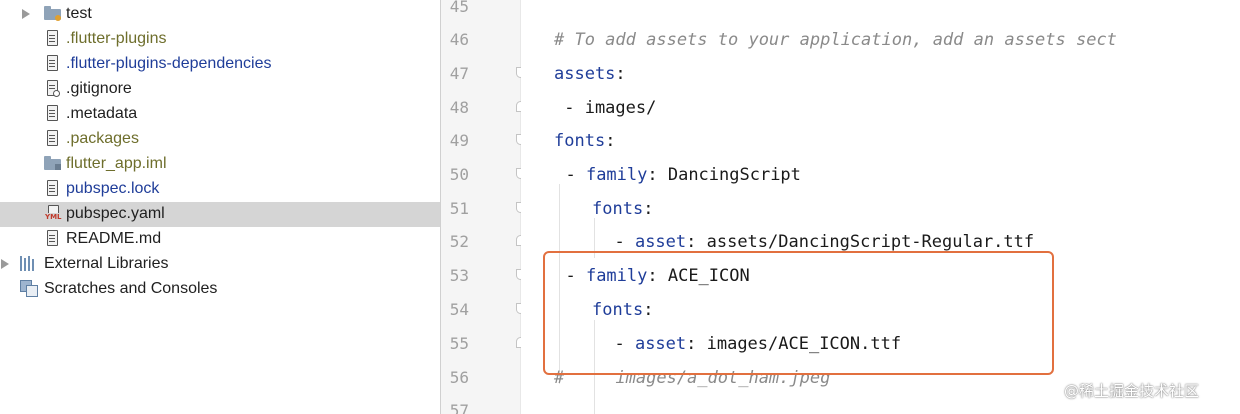  I want to click on line-number: 56, so click(459, 377).